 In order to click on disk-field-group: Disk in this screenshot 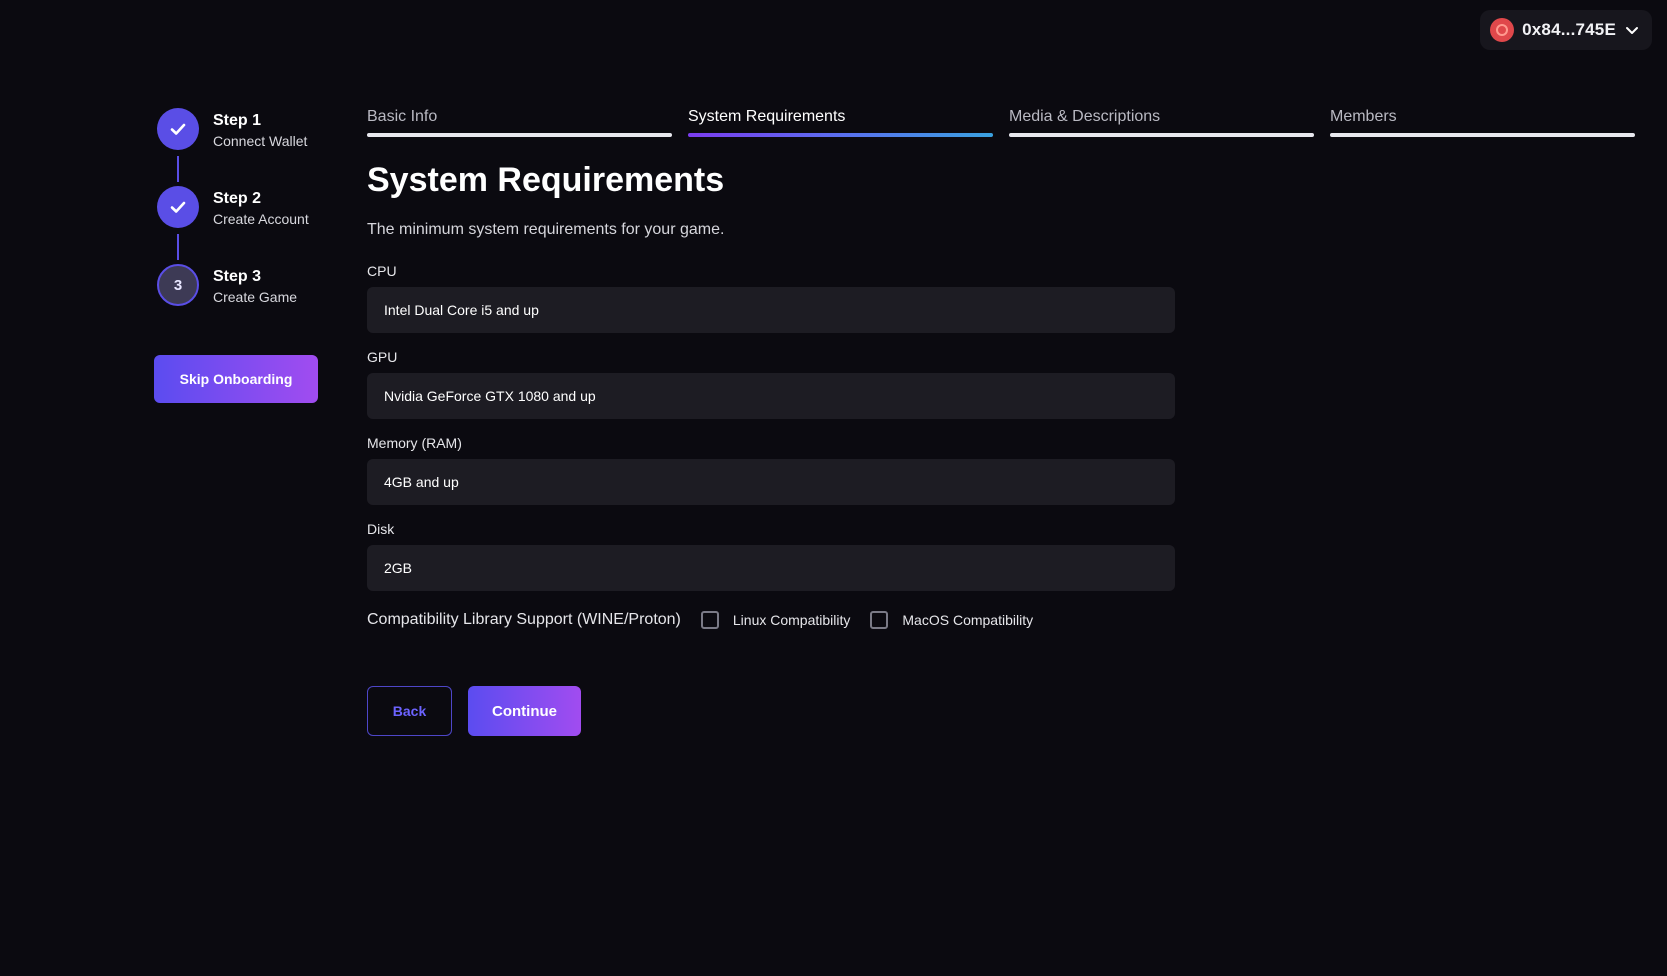, I will do `click(771, 555)`.